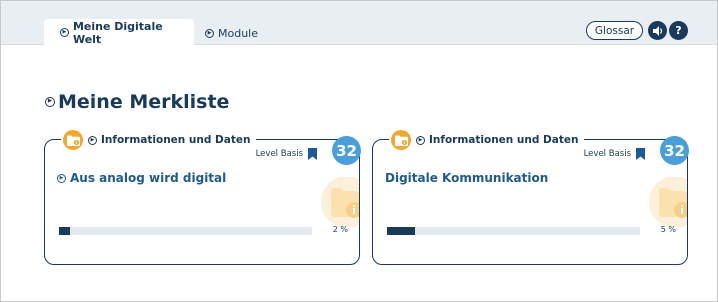 This screenshot has height=302, width=718. I want to click on glossar-button: Glossar, so click(614, 30).